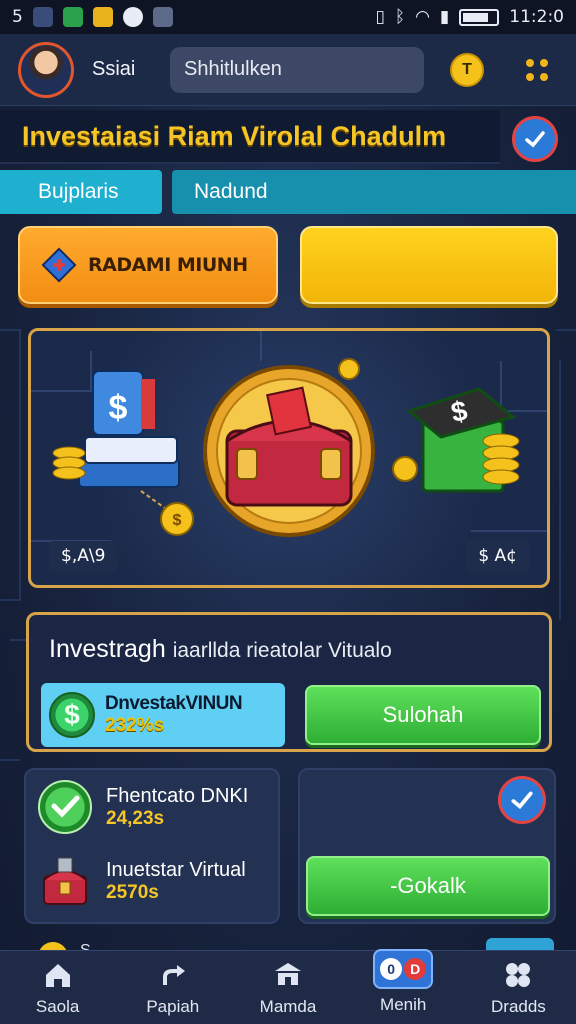 This screenshot has height=1024, width=576. I want to click on wifi-icon: ◠, so click(422, 17).